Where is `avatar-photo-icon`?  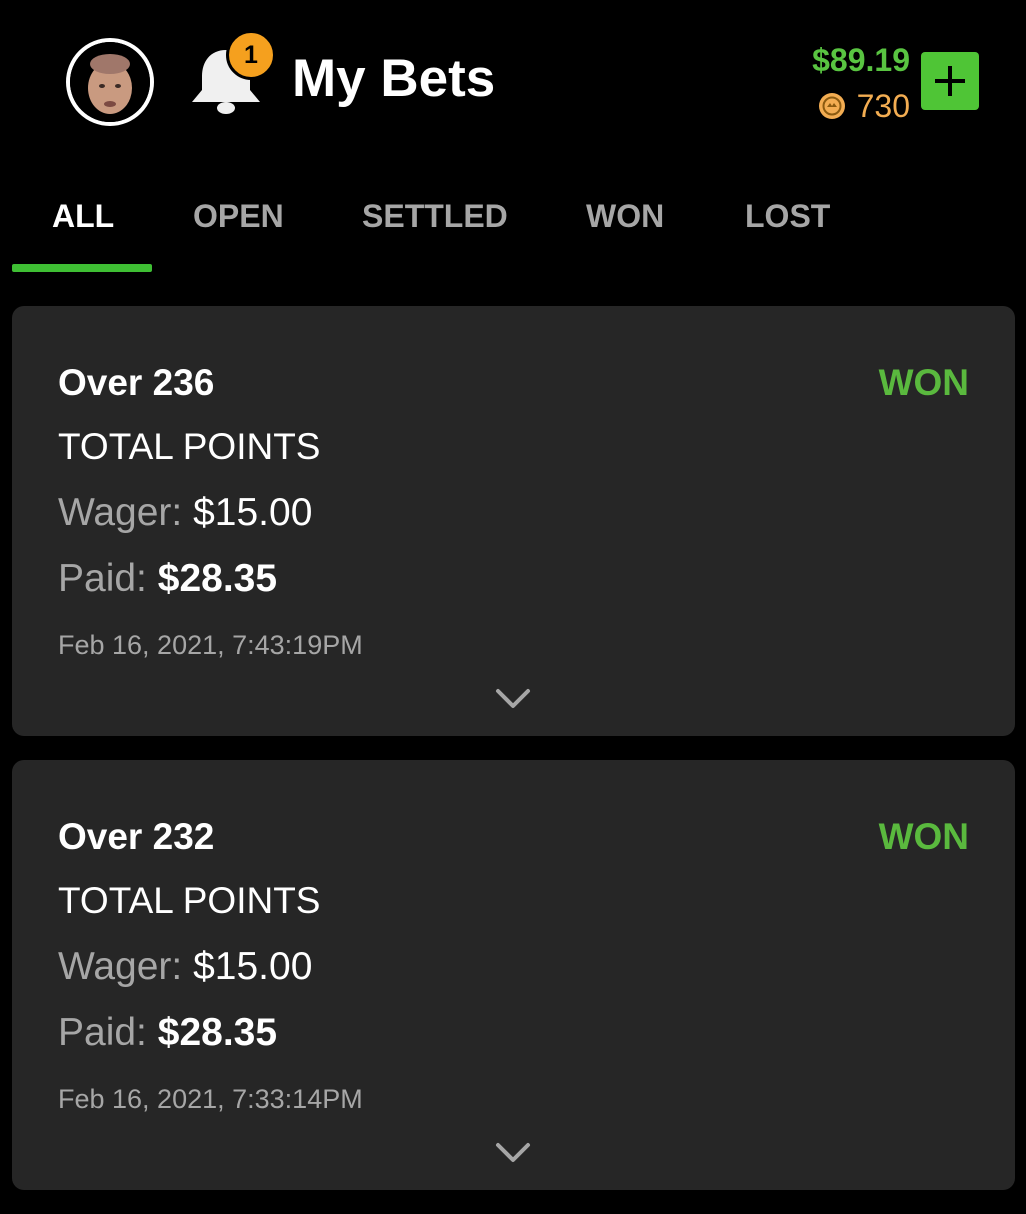
avatar-photo-icon is located at coordinates (110, 82).